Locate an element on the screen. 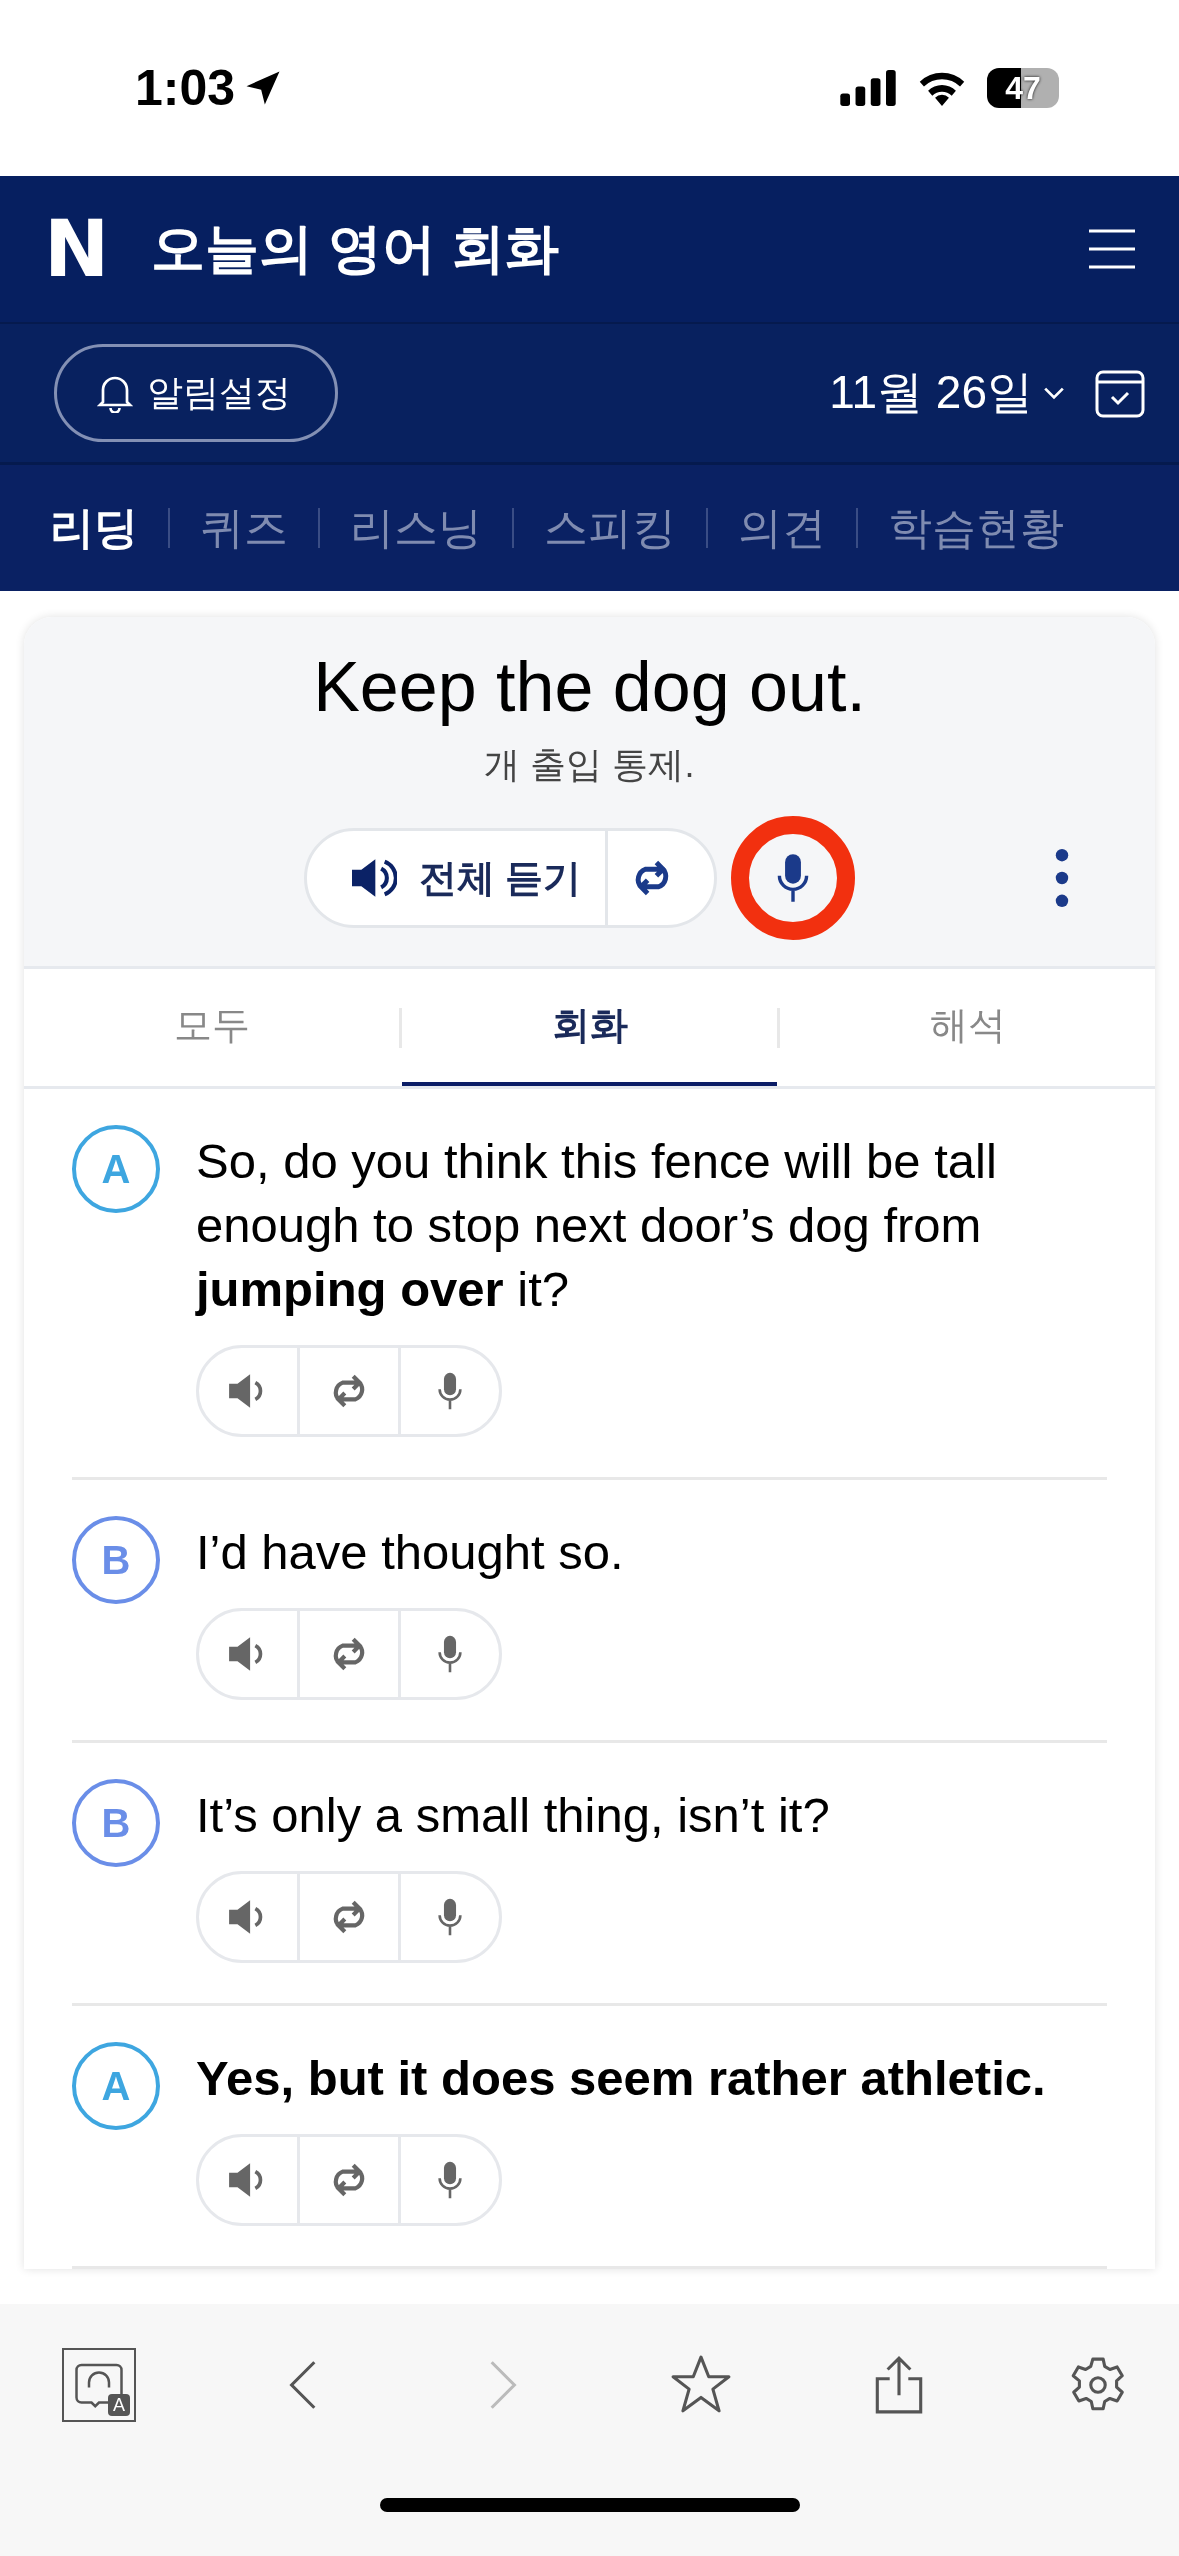 The width and height of the screenshot is (1179, 2556). microphone-icon is located at coordinates (793, 878).